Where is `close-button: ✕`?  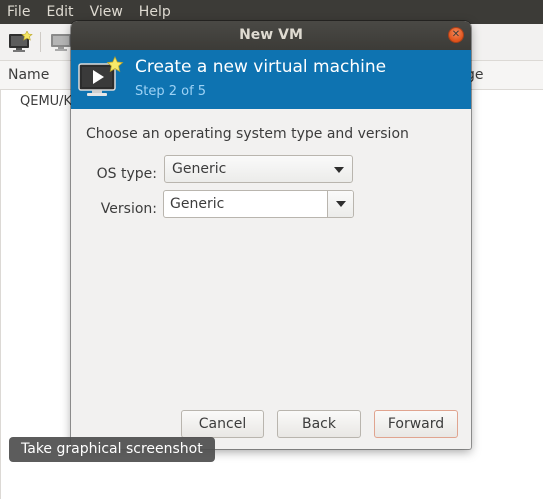
close-button: ✕ is located at coordinates (456, 35).